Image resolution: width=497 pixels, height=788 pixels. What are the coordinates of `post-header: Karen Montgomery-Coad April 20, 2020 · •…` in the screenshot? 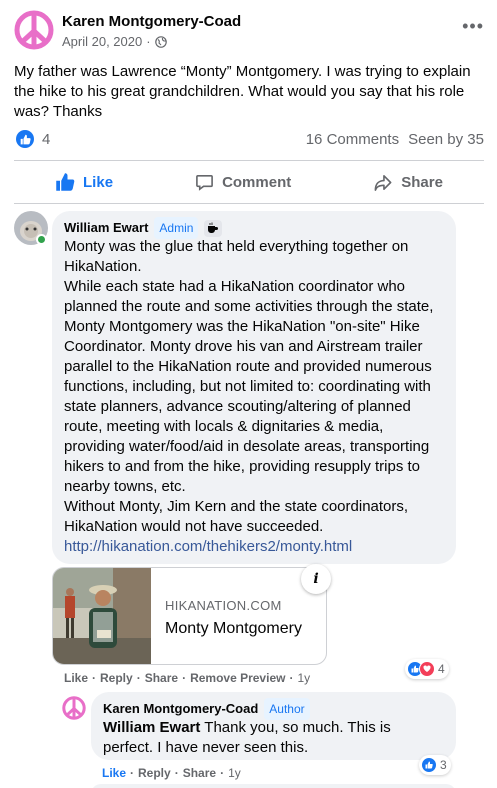 It's located at (249, 32).